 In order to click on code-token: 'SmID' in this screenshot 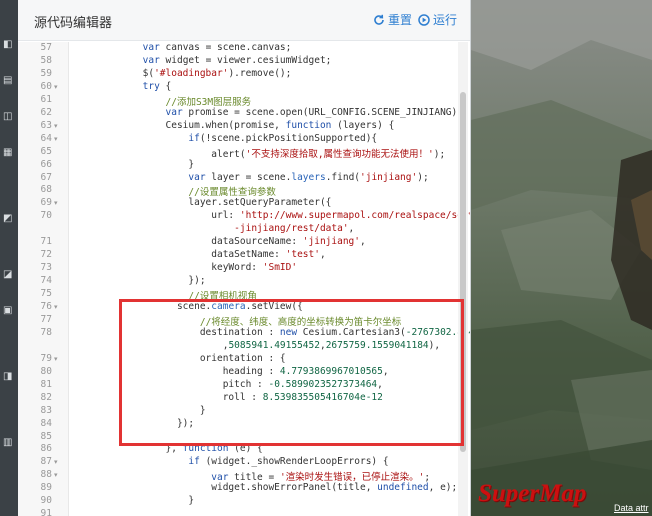, I will do `click(280, 268)`.